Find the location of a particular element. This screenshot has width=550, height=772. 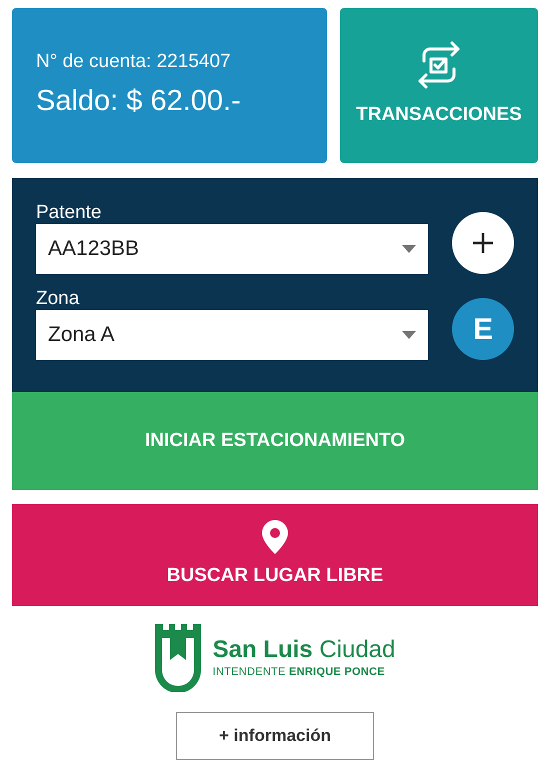

start-parking-button: INICIAR ESTACIONAMIENTO is located at coordinates (275, 441).